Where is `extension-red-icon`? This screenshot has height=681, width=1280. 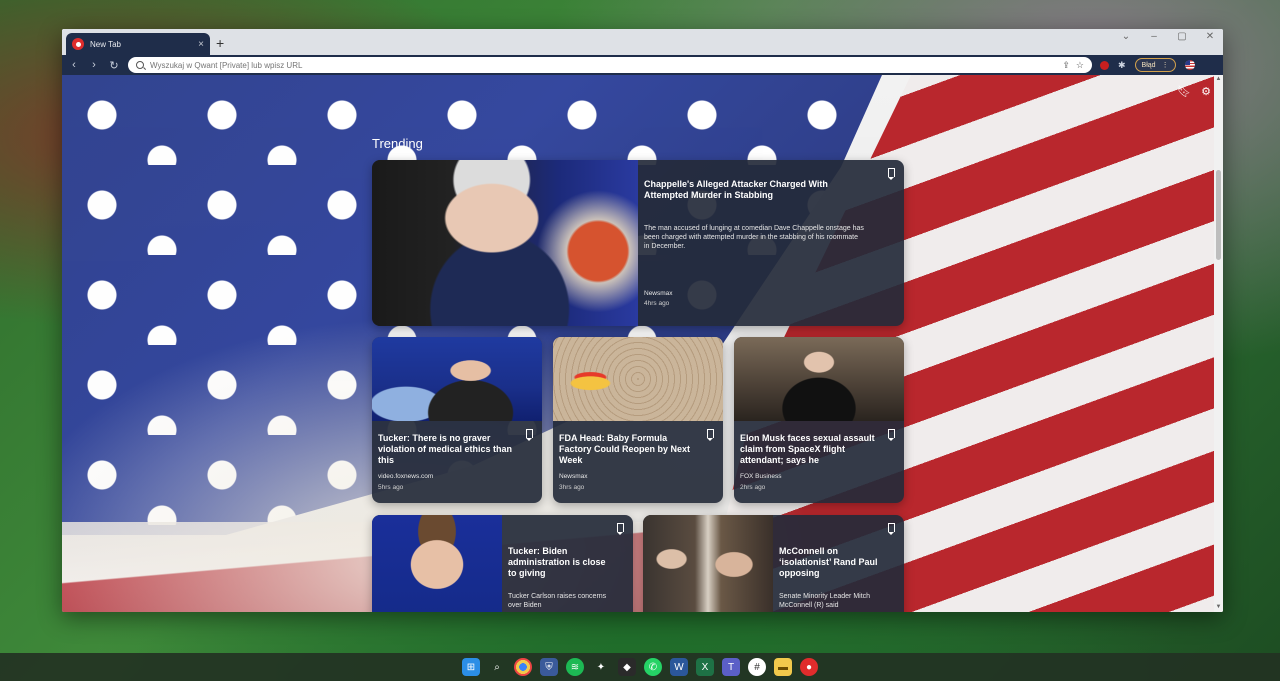 extension-red-icon is located at coordinates (1104, 65).